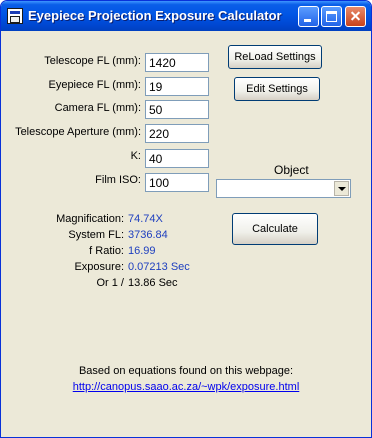 This screenshot has height=438, width=372. Describe the element at coordinates (307, 20) in the screenshot. I see `minimize-icon` at that location.